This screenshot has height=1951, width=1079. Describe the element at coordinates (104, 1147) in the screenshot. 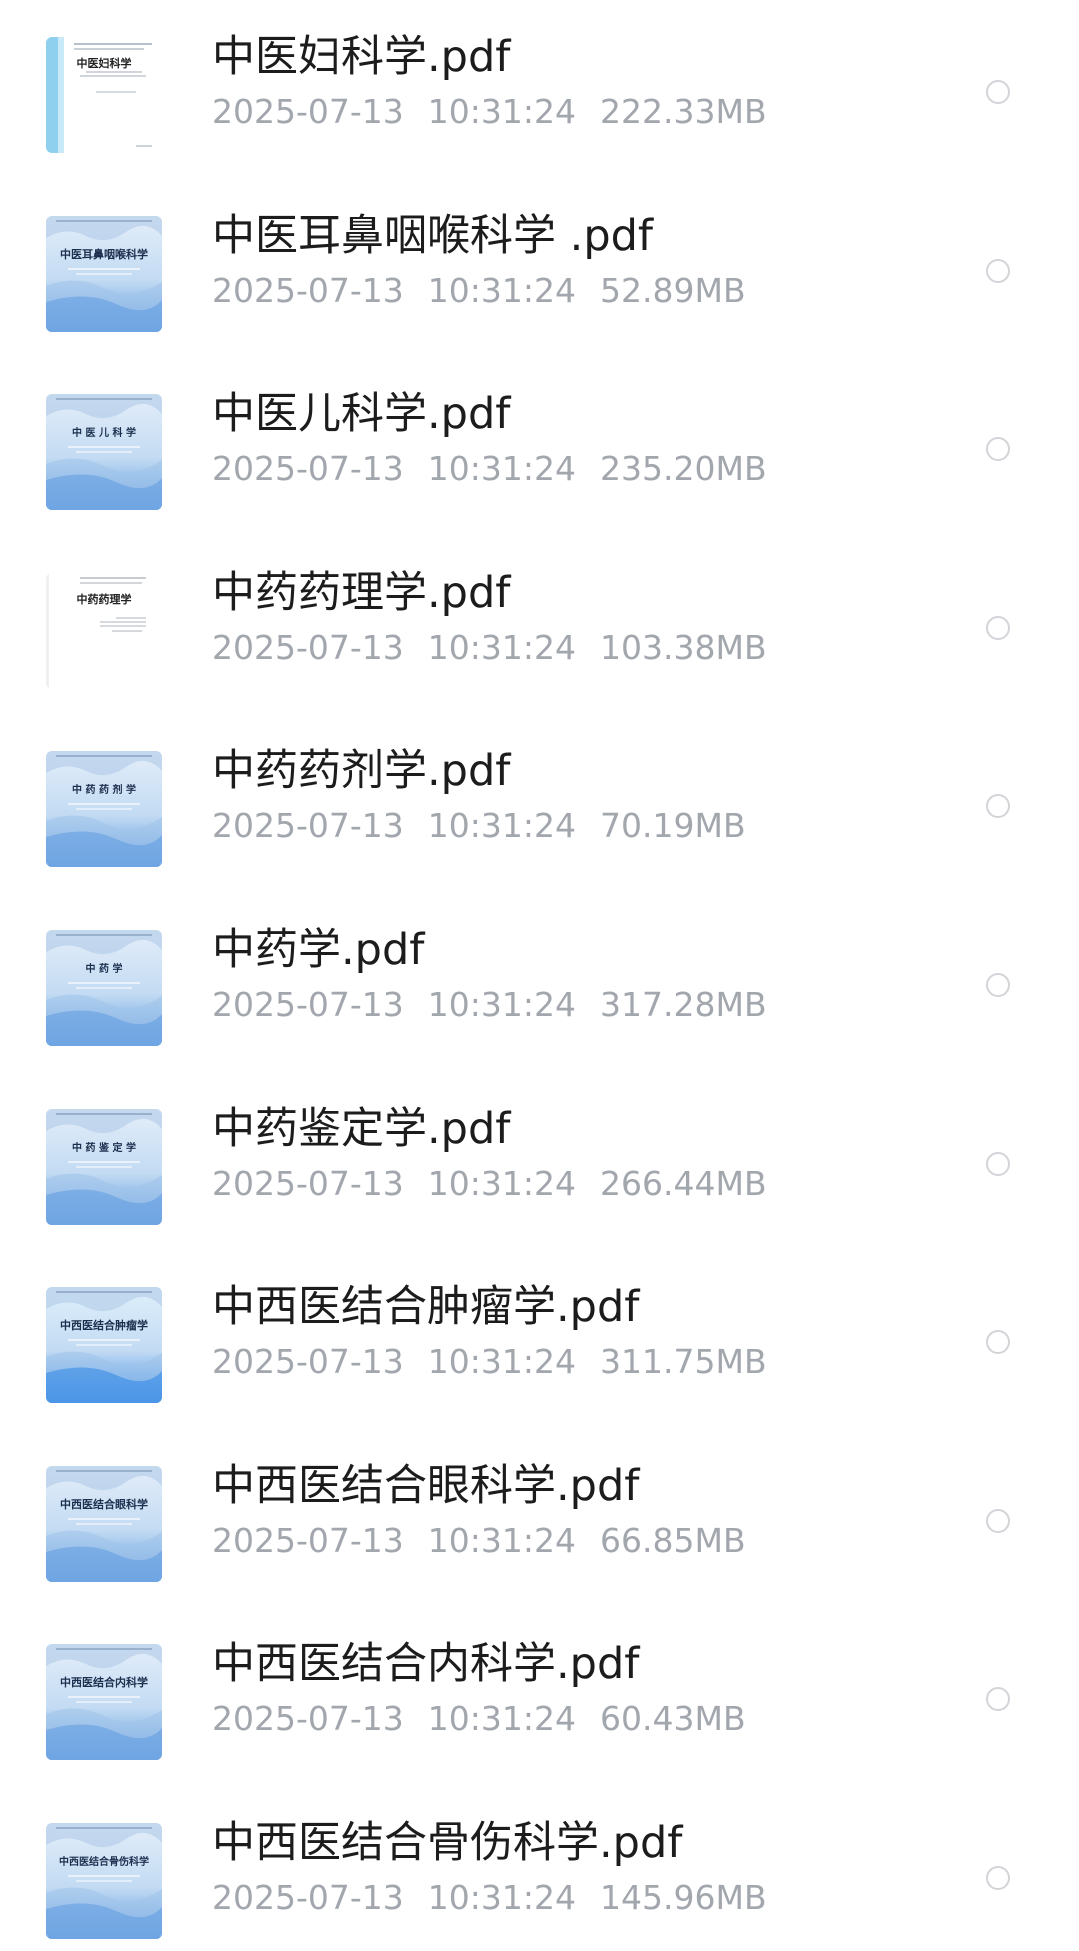

I see `cover-title: 中 药 鉴 定 学` at that location.